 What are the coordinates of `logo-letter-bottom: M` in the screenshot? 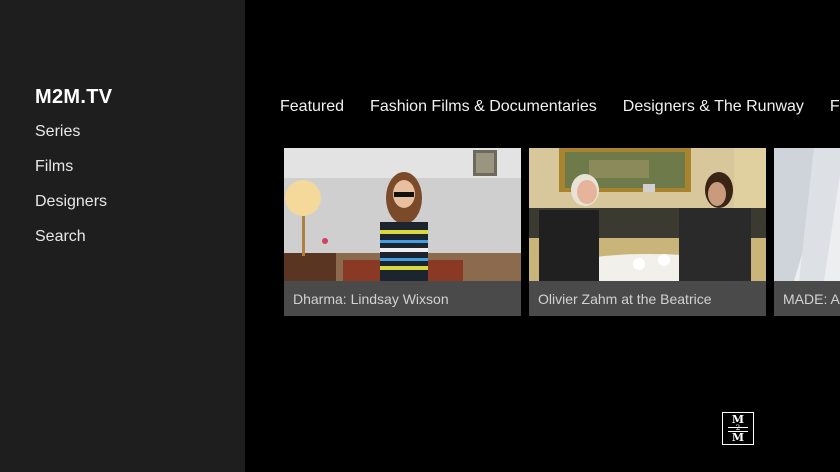 It's located at (738, 437).